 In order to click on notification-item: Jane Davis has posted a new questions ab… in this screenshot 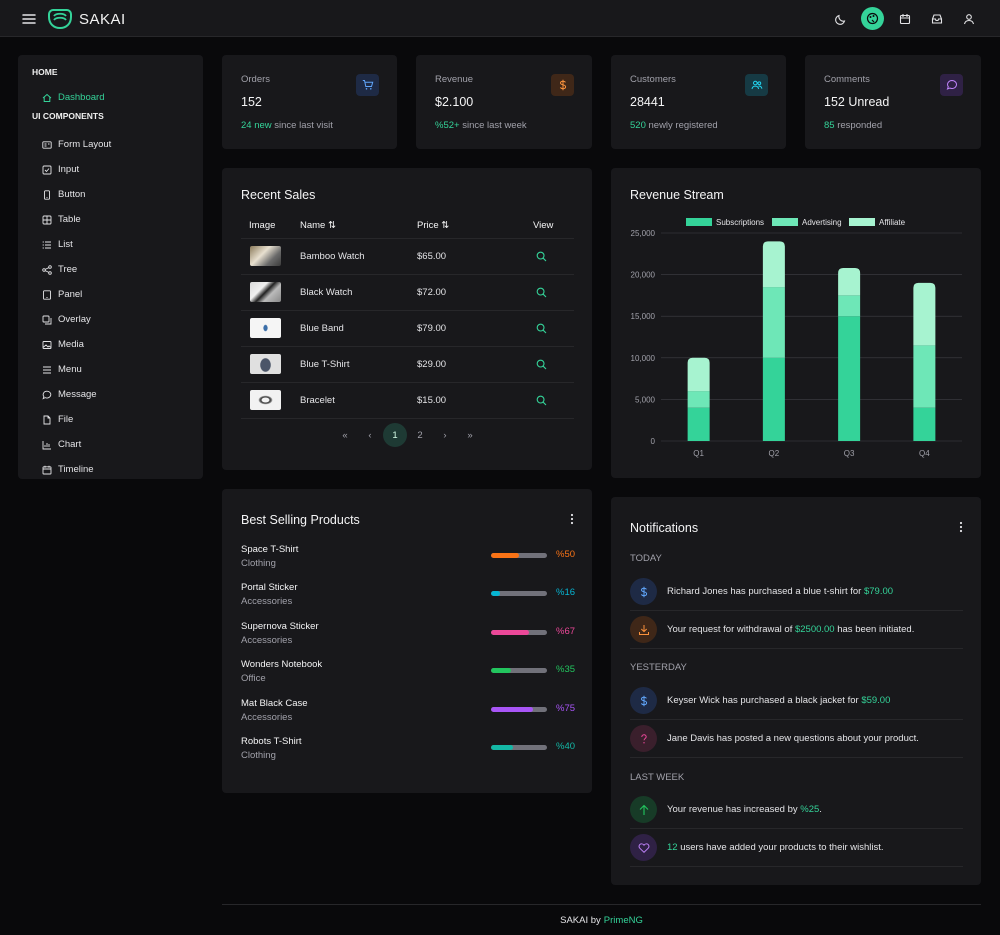, I will do `click(796, 739)`.